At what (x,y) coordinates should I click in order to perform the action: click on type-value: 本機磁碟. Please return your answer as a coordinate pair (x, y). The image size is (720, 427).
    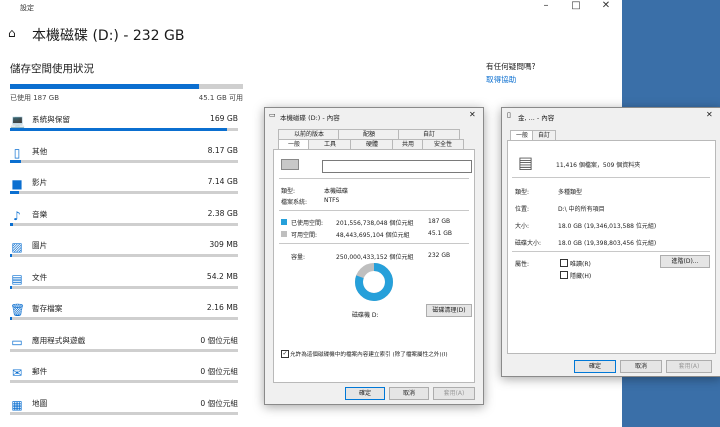
    Looking at the image, I should click on (336, 191).